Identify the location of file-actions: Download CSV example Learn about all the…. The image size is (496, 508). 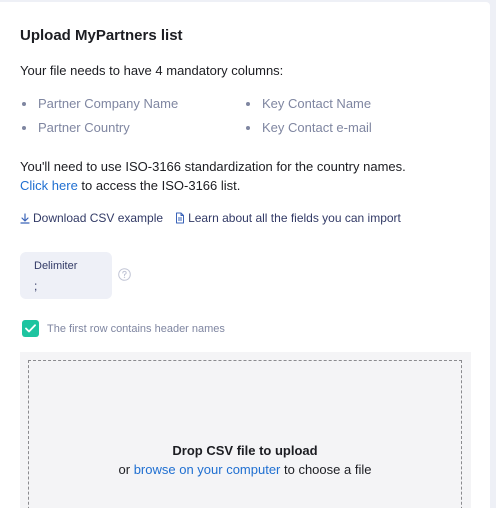
(210, 218).